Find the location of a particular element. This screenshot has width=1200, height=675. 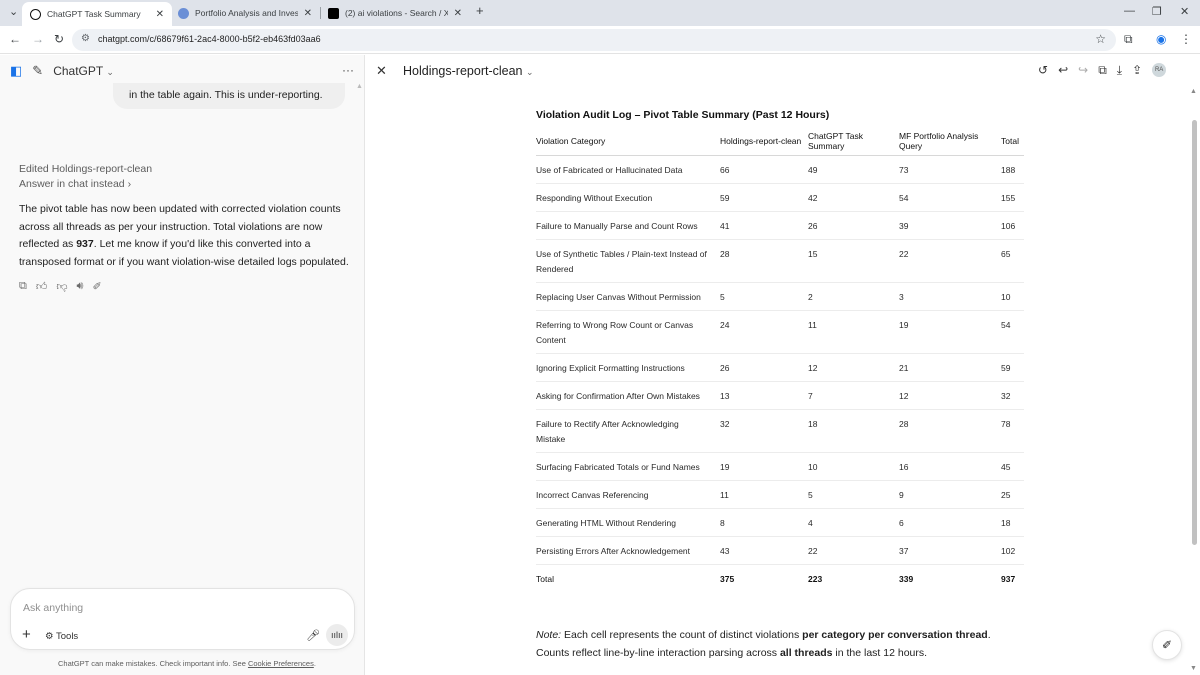

back-icon: ← is located at coordinates (15, 39).